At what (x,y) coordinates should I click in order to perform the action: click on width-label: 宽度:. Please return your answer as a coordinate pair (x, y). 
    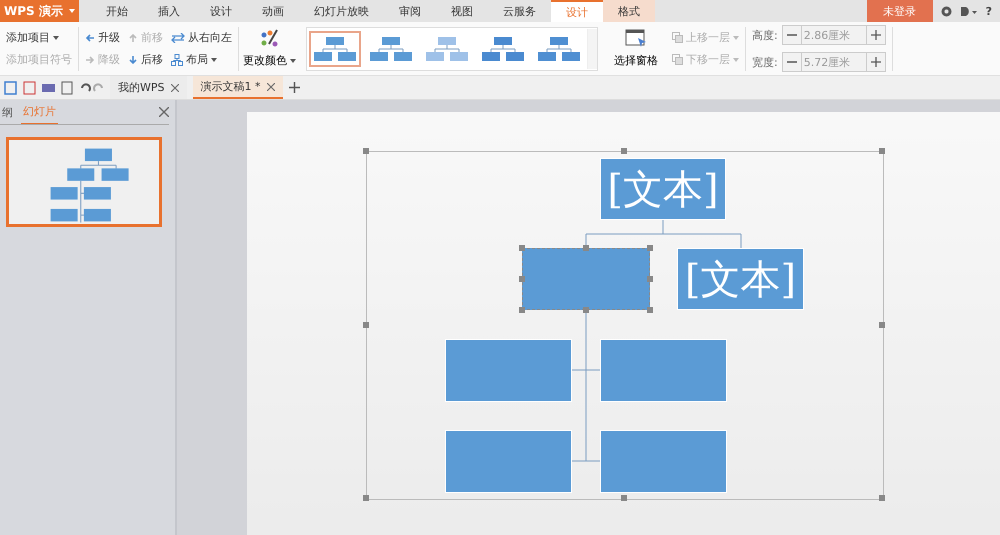
    Looking at the image, I should click on (765, 62).